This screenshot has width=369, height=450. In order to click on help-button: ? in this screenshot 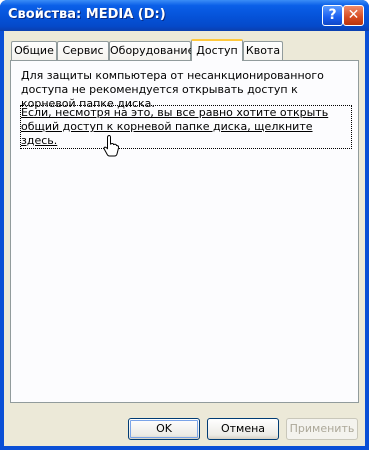, I will do `click(332, 15)`.